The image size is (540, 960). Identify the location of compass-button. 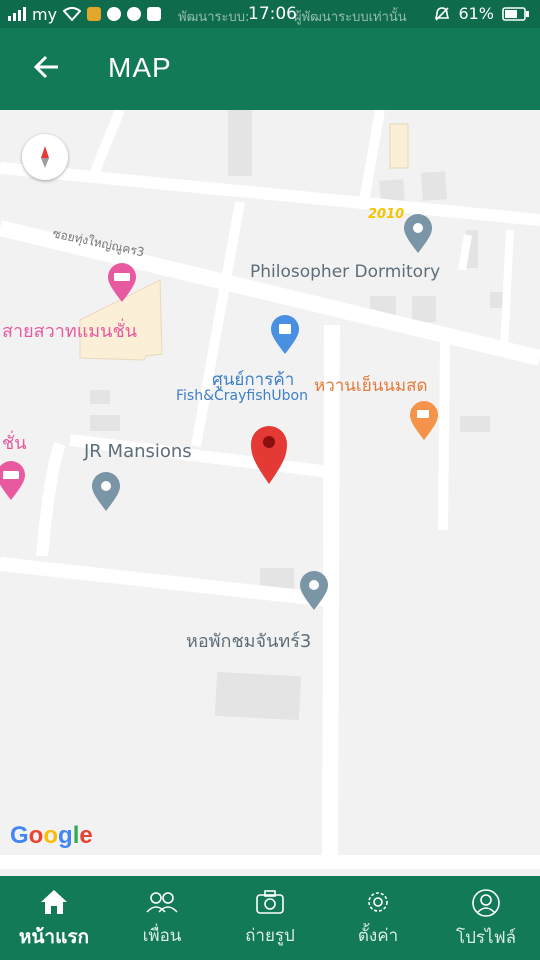
(45, 157).